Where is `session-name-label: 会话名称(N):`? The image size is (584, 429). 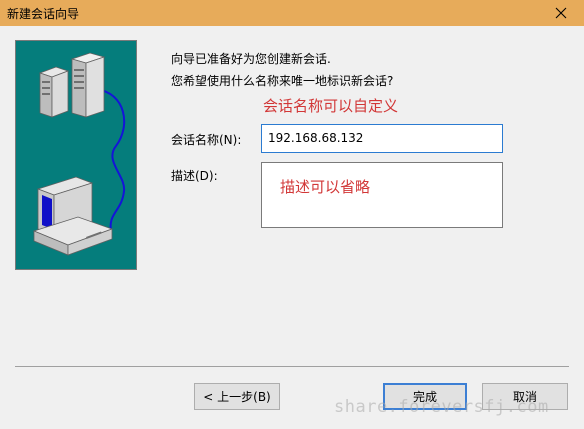 session-name-label: 会话名称(N): is located at coordinates (206, 140).